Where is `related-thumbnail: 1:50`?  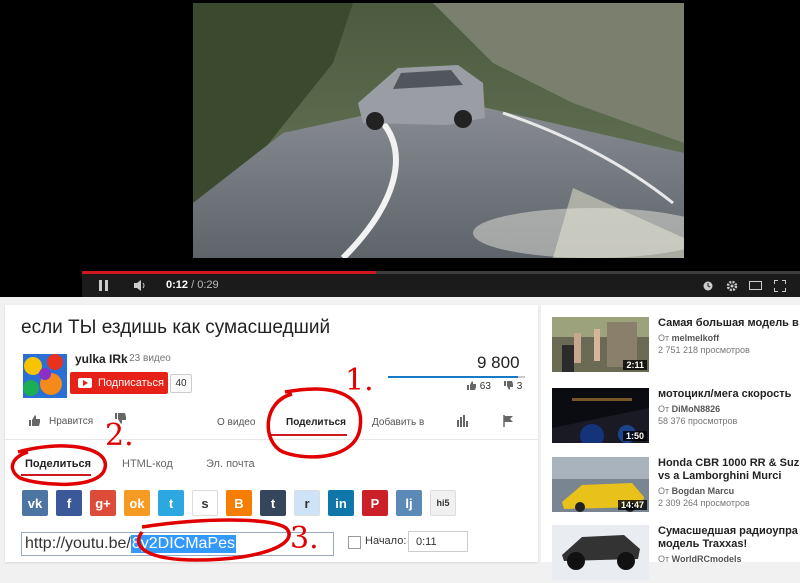 related-thumbnail: 1:50 is located at coordinates (600, 415).